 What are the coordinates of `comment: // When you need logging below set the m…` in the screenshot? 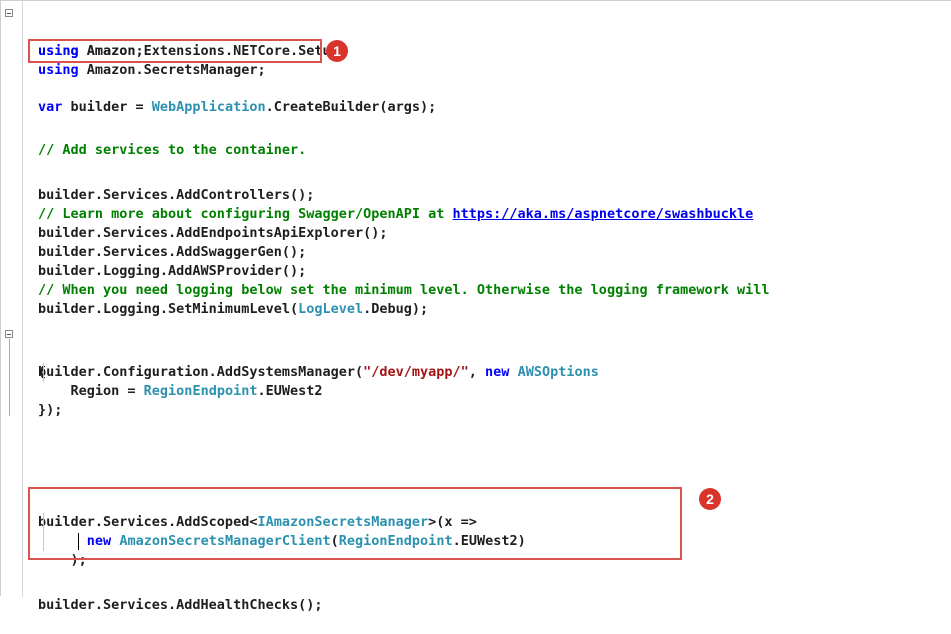 It's located at (404, 290).